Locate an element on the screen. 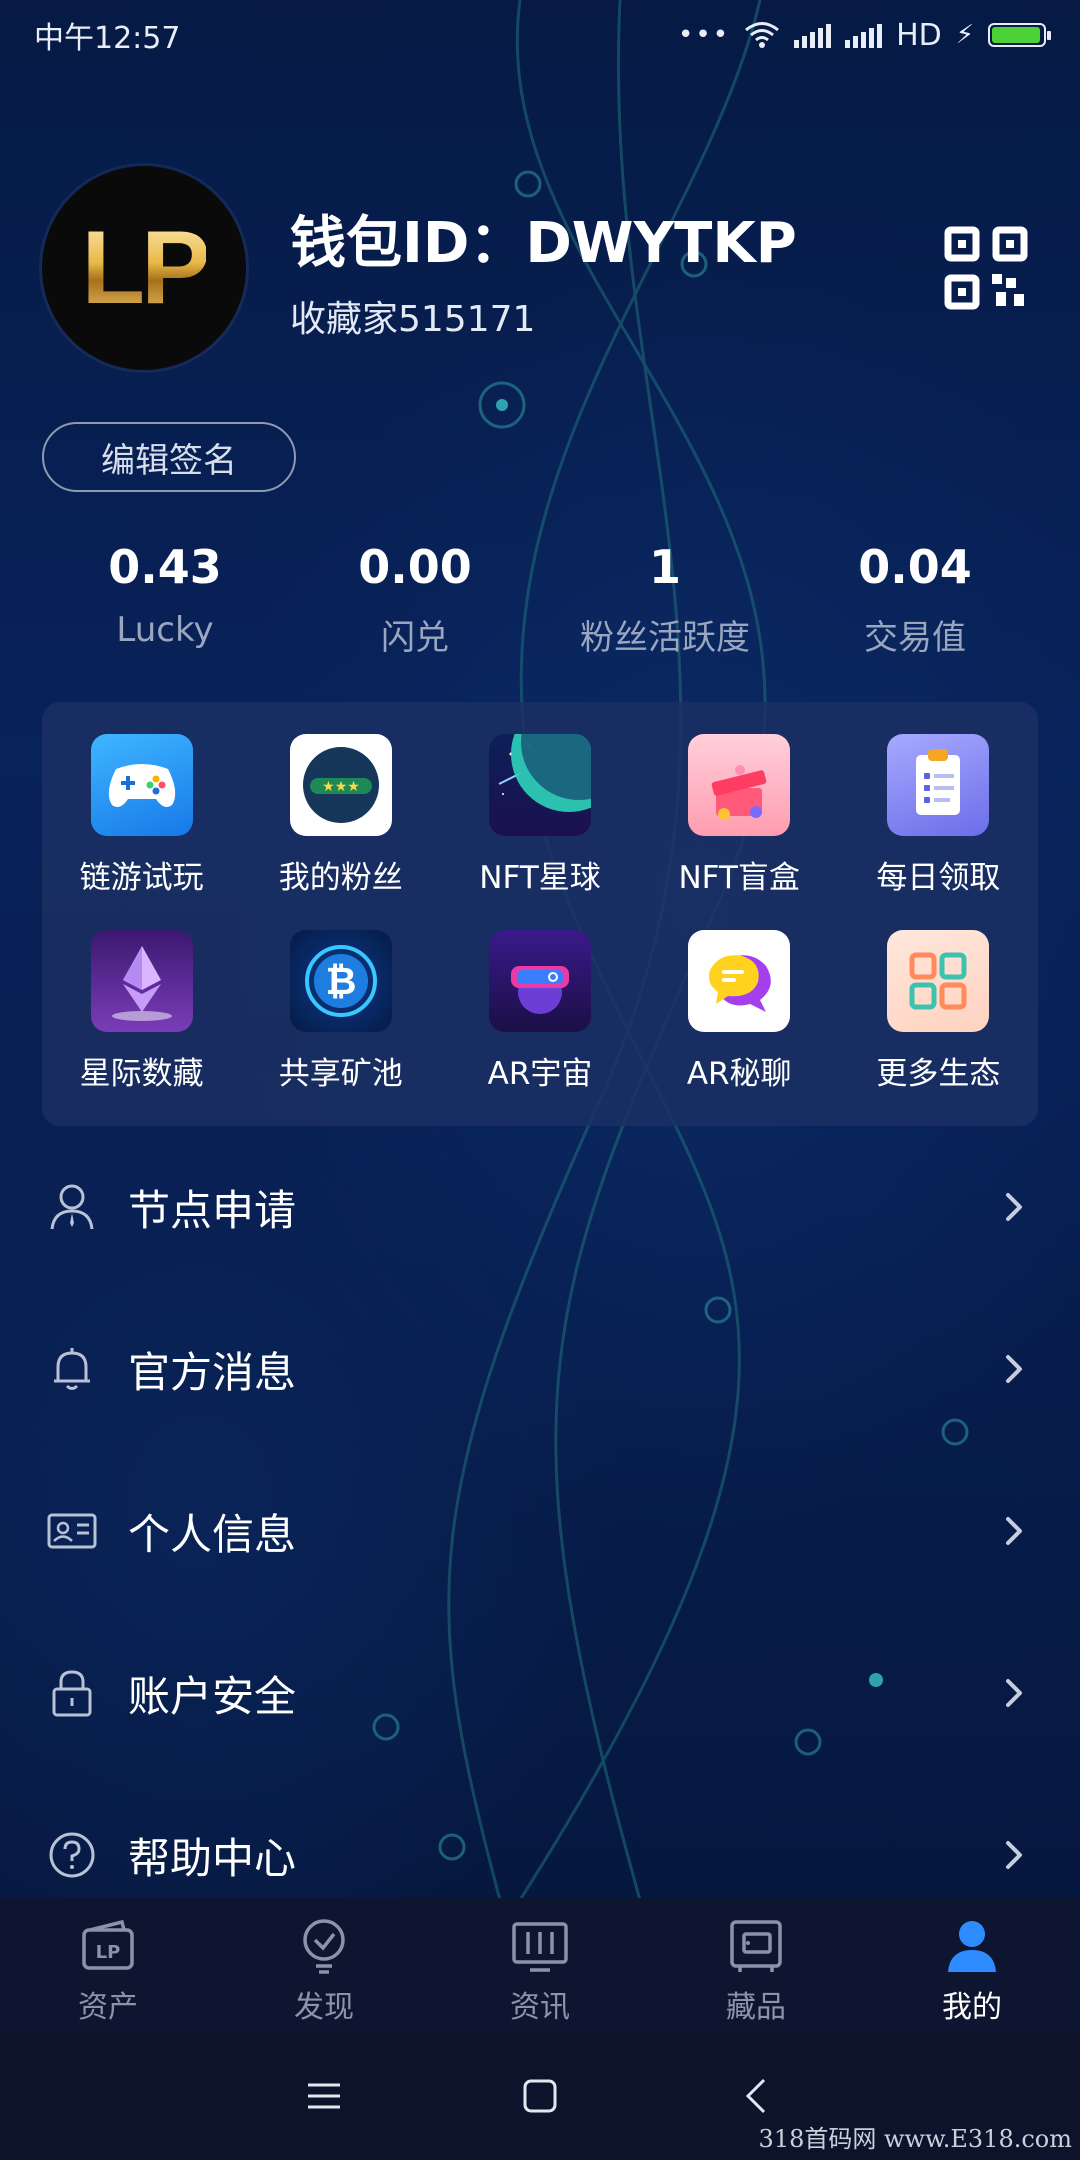  grid-label: 共享矿池 is located at coordinates (340, 1074).